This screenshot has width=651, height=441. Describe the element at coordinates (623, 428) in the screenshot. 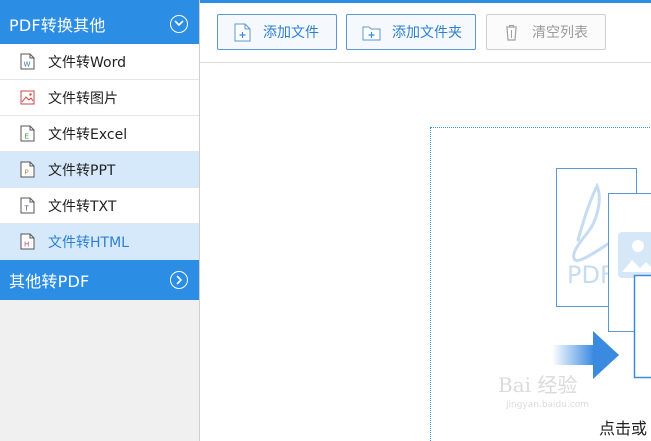

I see `drop-hint-text: 点击或` at that location.